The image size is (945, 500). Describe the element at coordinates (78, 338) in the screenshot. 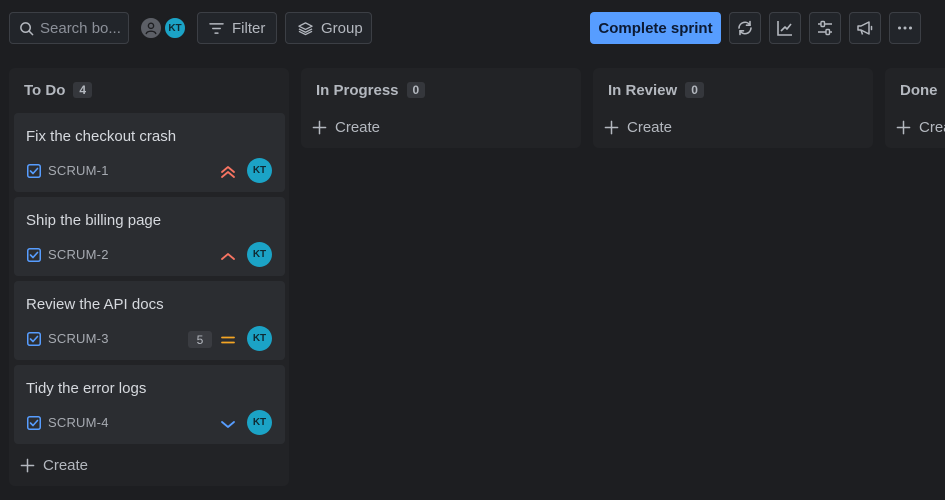

I see `issue-key: SCRUM-3` at that location.